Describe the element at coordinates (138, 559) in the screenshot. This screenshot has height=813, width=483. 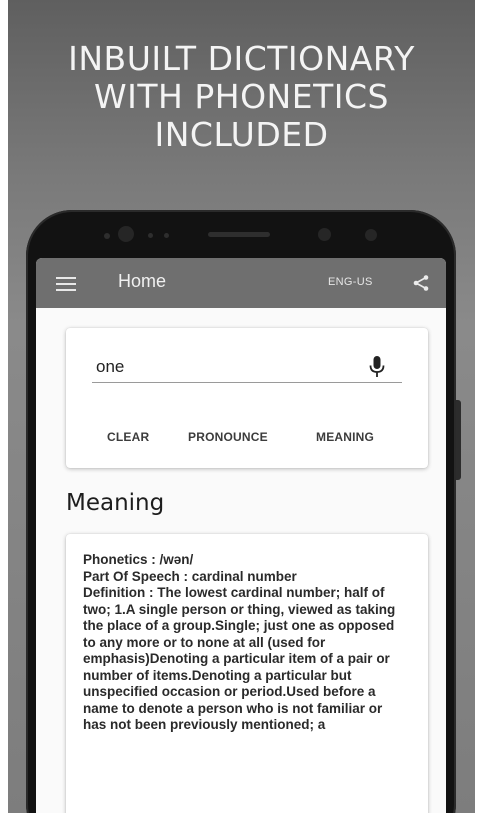
I see `phonetics-text: Phonetics : /wən/` at that location.